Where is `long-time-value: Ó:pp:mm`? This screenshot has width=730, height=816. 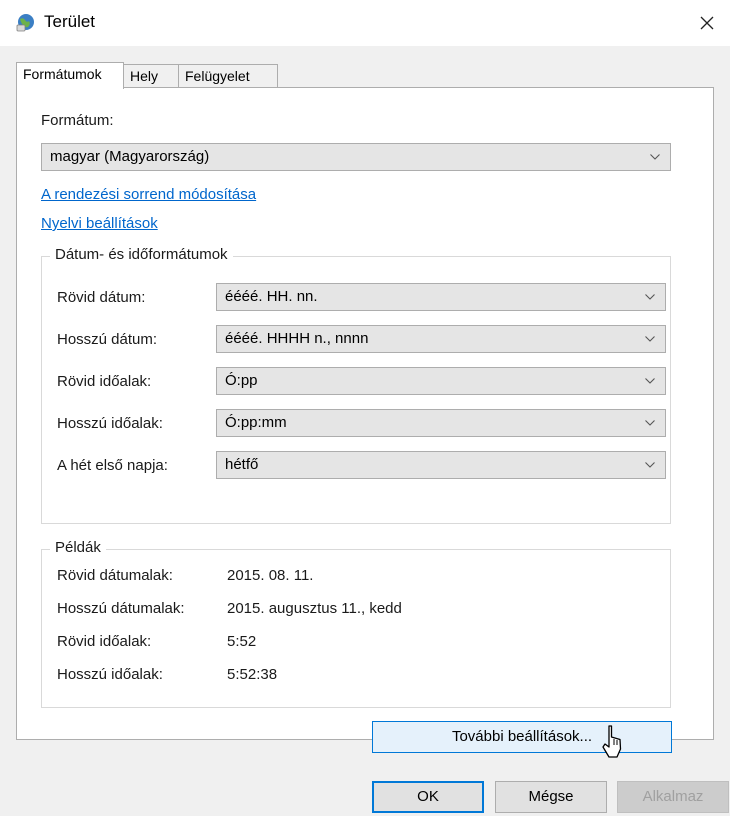
long-time-value: Ó:pp:mm is located at coordinates (256, 422).